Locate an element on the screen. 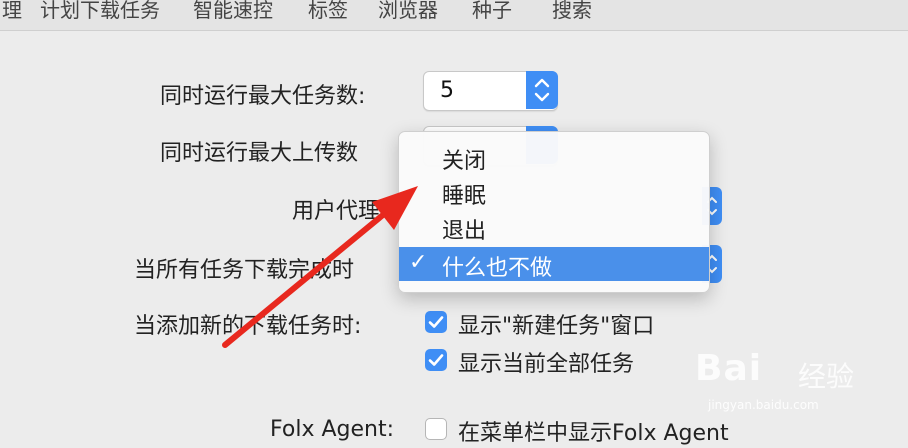  tab-search: 搜索 is located at coordinates (572, 11).